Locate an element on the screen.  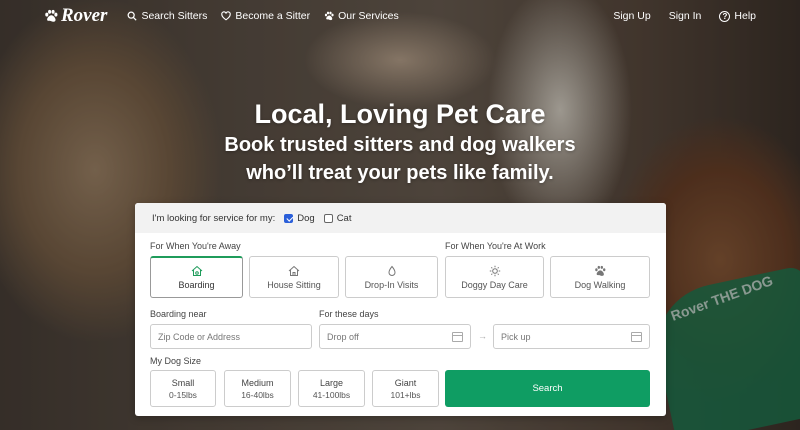
size-medium-label: Medium is located at coordinates (257, 382).